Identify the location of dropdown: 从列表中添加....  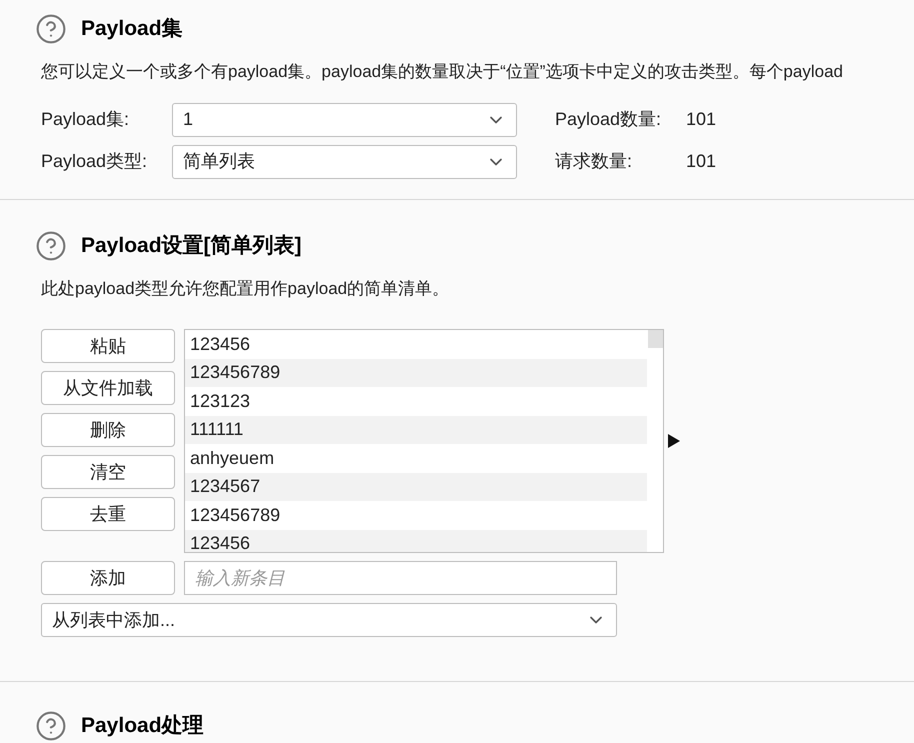
(329, 620).